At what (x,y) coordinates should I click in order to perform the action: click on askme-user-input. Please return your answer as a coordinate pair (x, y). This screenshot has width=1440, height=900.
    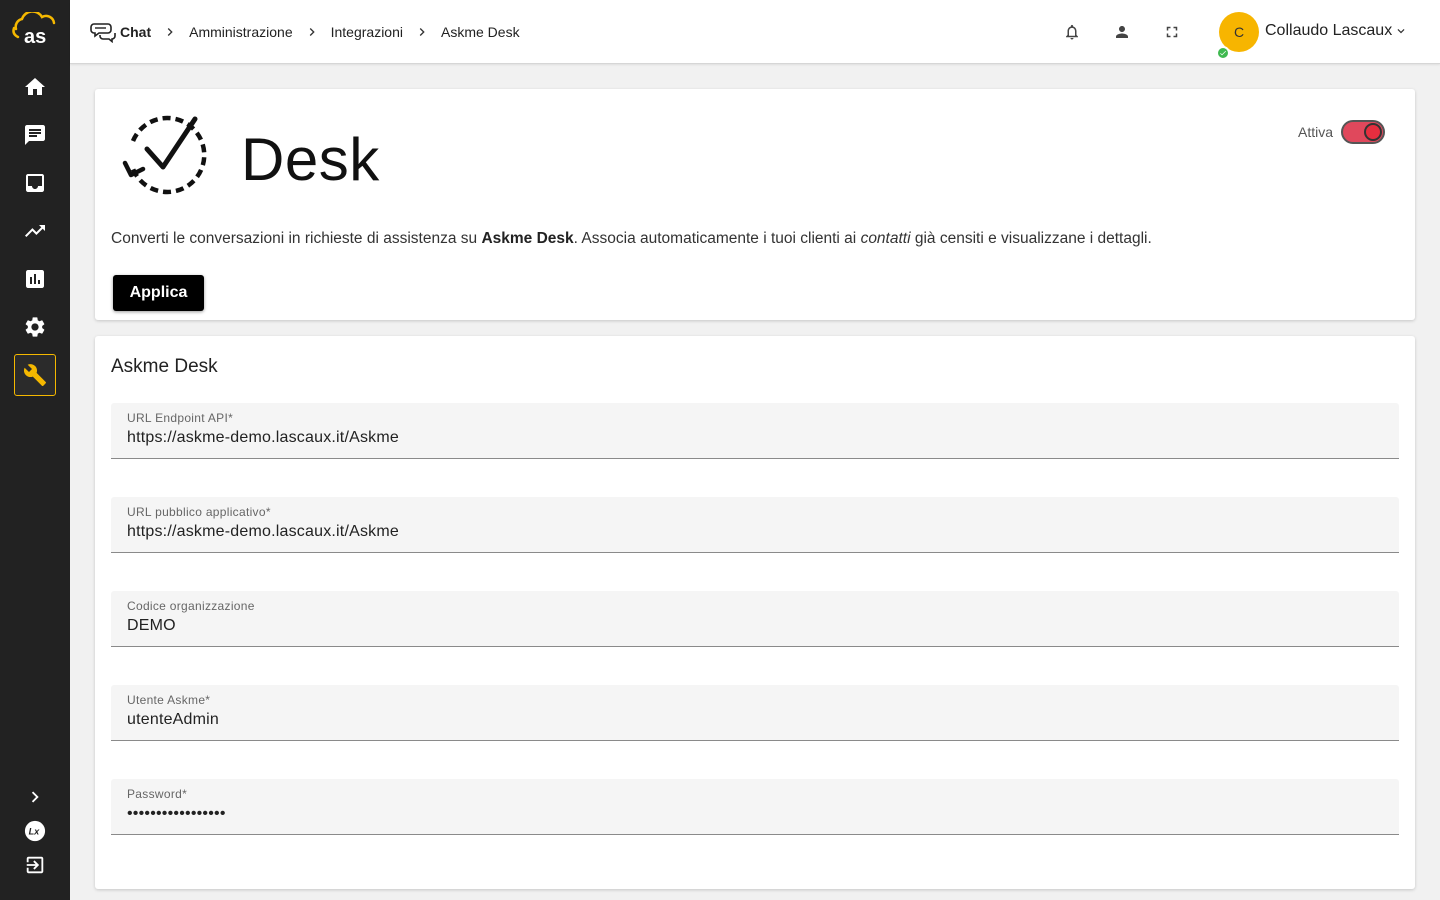
    Looking at the image, I should click on (752, 720).